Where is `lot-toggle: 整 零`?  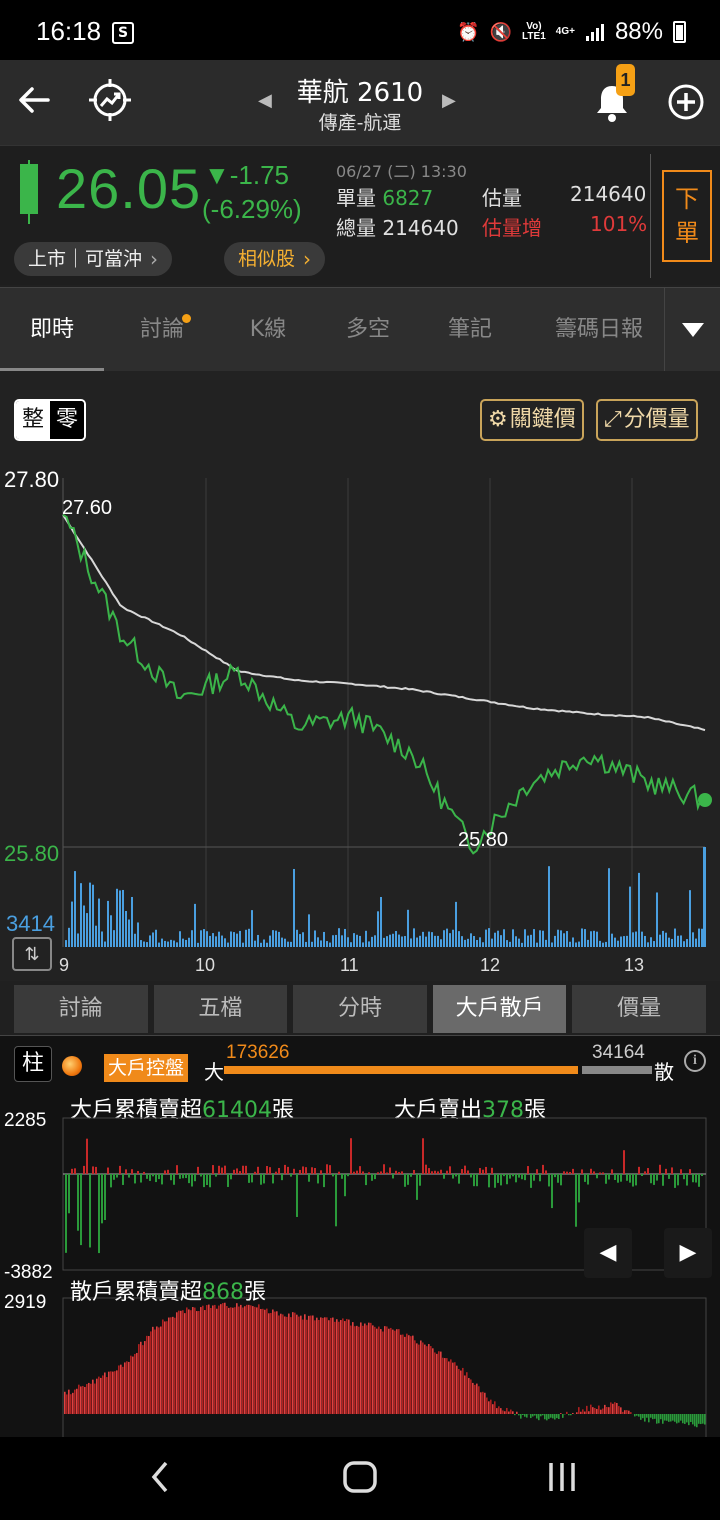
lot-toggle: 整 零 is located at coordinates (50, 420).